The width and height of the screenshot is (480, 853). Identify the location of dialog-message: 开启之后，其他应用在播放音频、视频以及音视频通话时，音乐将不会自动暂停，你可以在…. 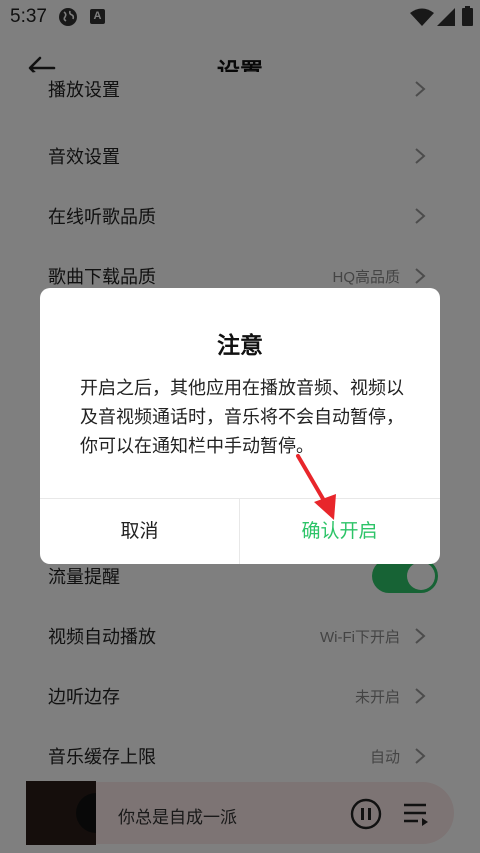
(242, 417).